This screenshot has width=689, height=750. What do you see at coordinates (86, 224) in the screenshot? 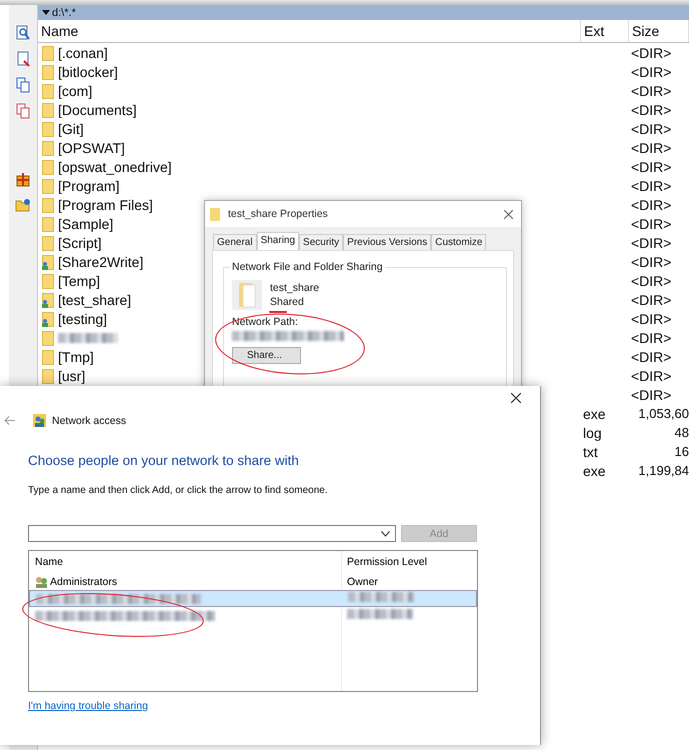
I see `folder-name: [Sample]` at bounding box center [86, 224].